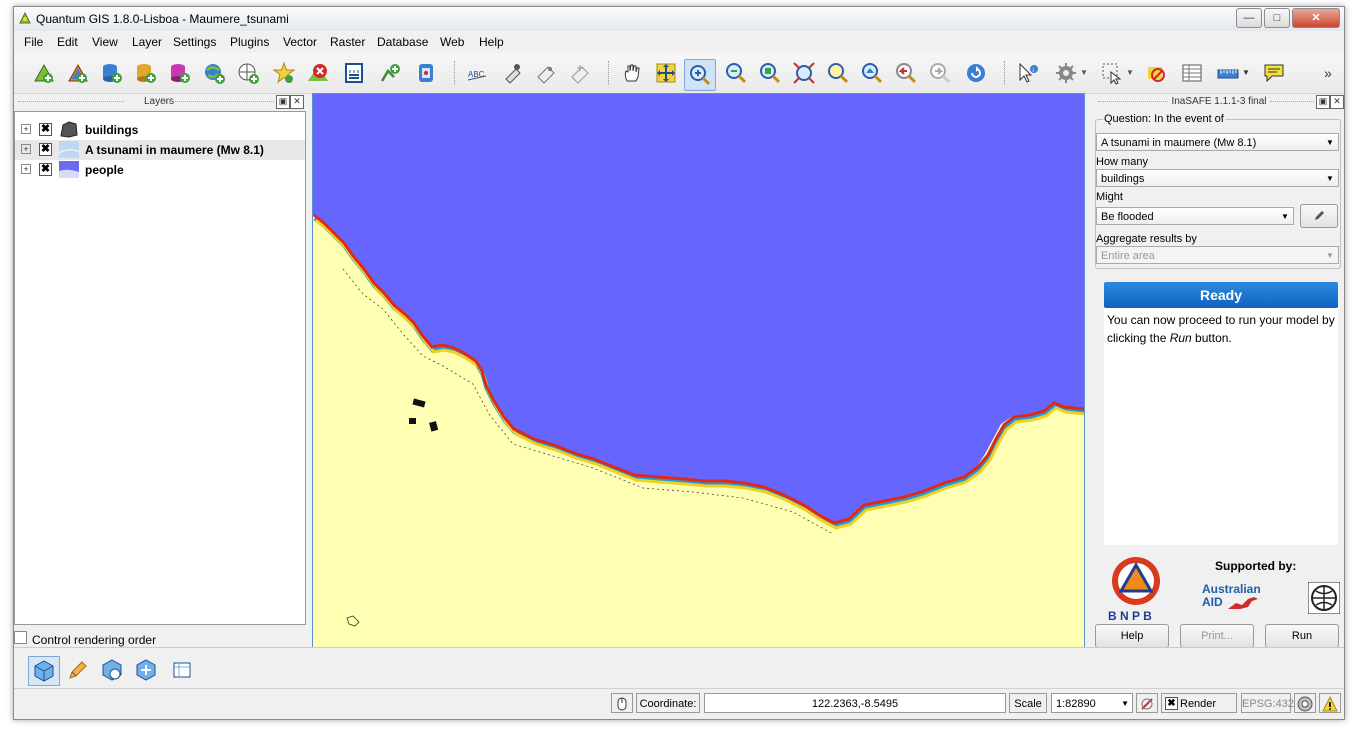  I want to click on layer-item-tsunami: + ✖ A tsunami in maumere (Mw 8.1), so click(160, 150).